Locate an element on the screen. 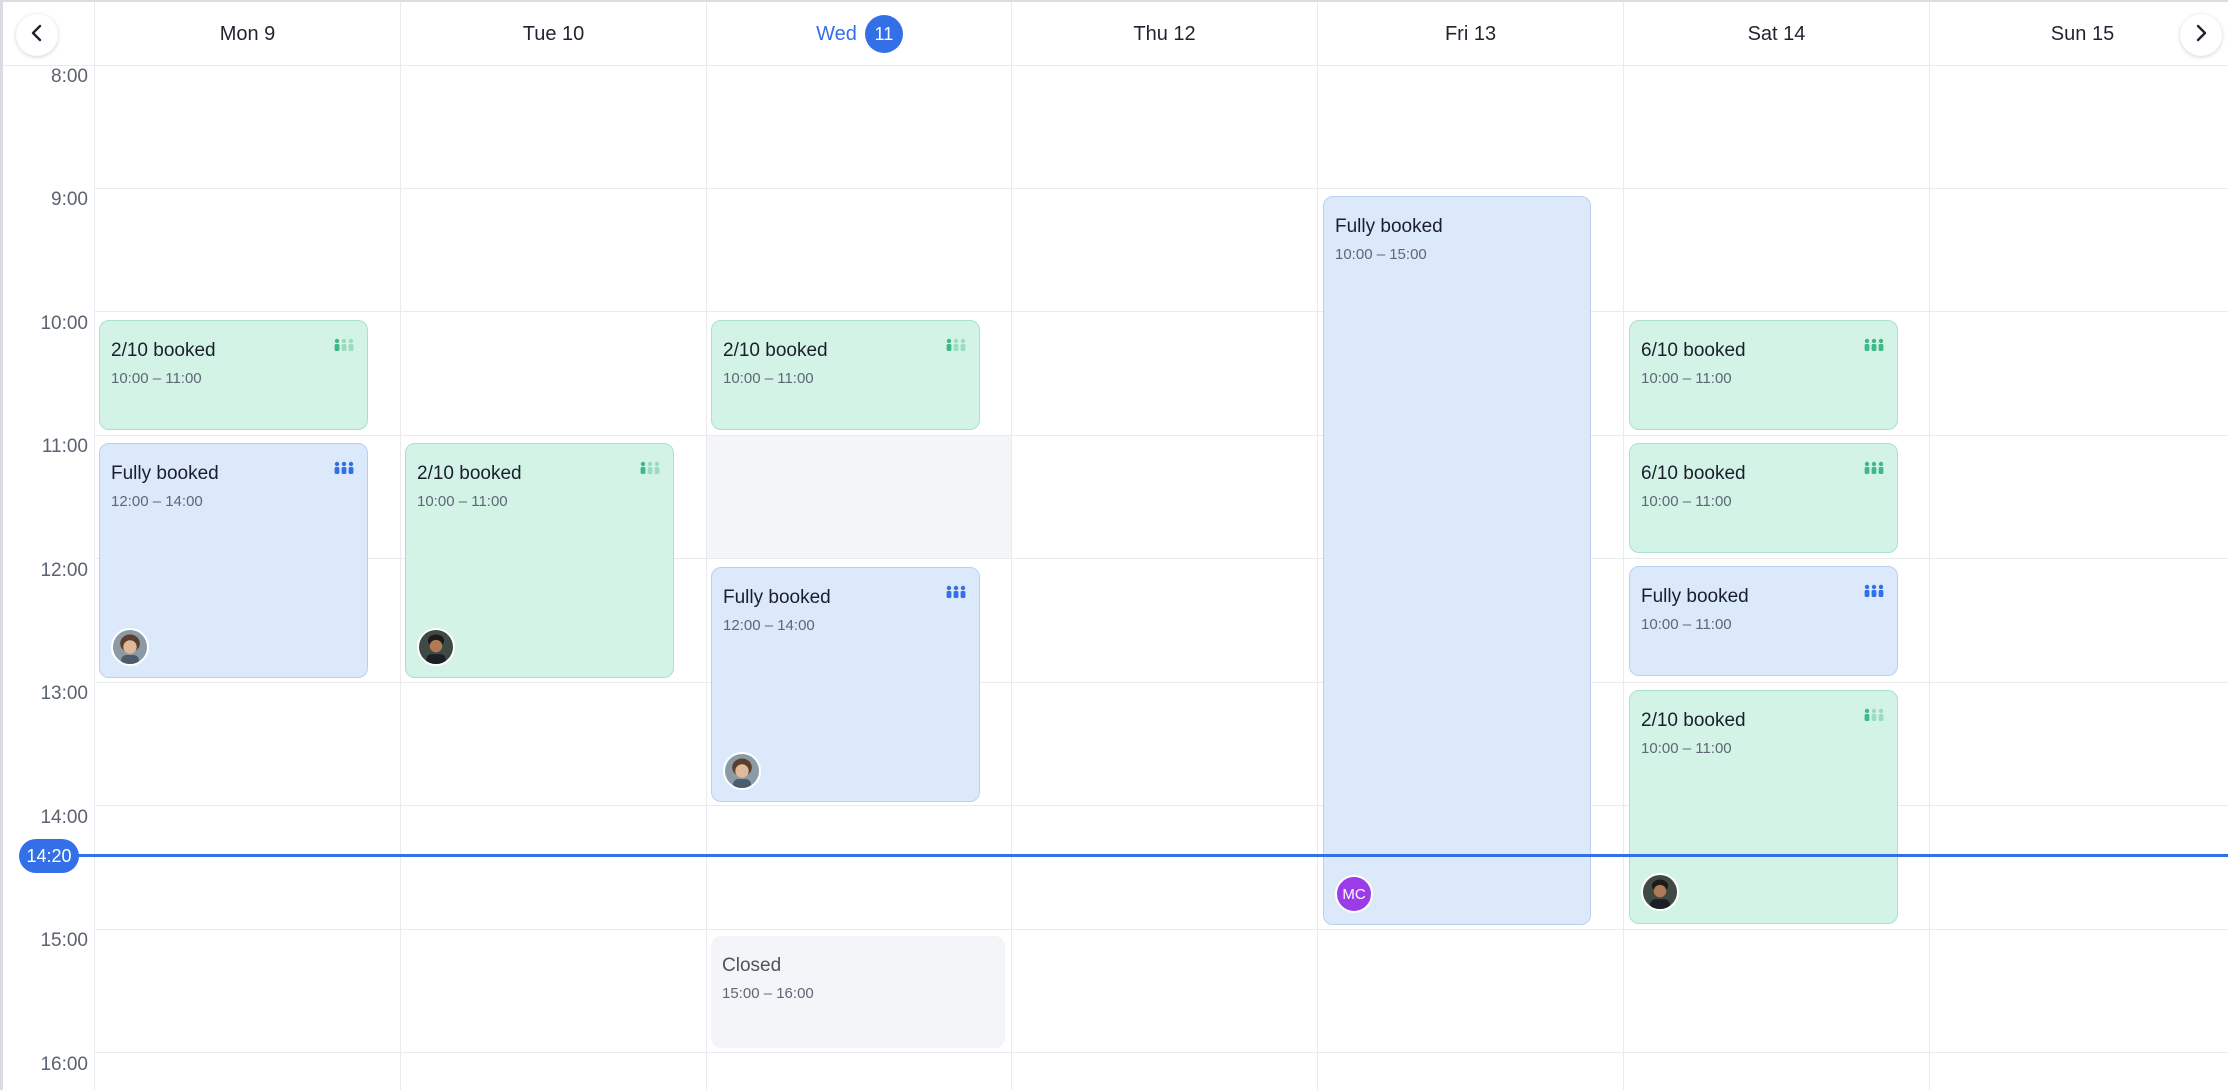 The height and width of the screenshot is (1090, 2228). next-week-button is located at coordinates (2201, 35).